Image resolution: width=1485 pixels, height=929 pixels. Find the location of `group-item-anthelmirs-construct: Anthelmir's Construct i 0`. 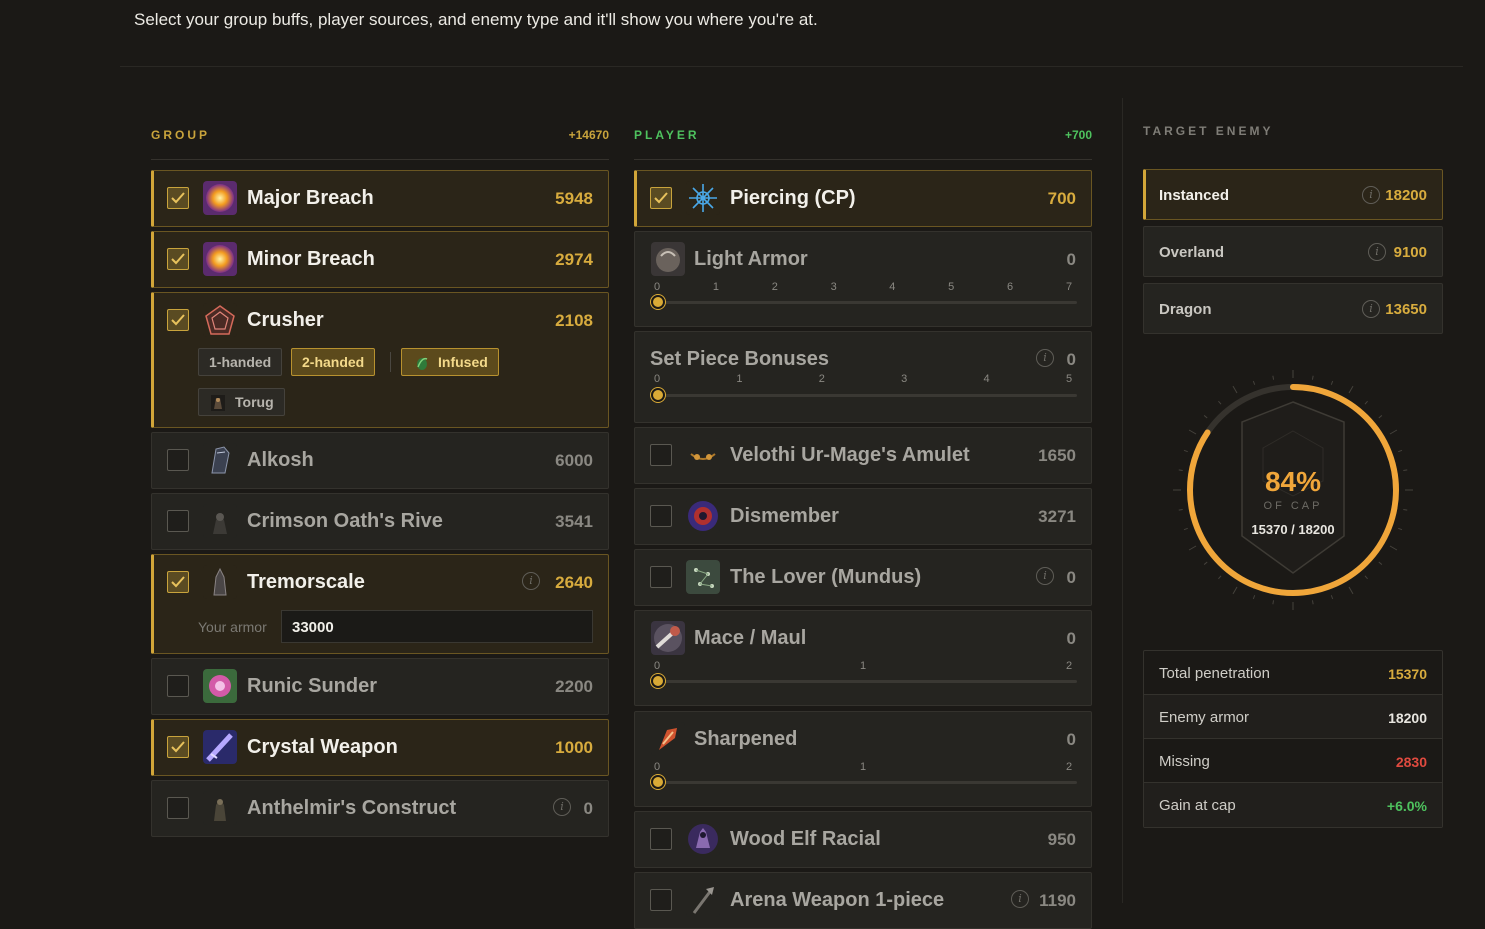

group-item-anthelmirs-construct: Anthelmir's Construct i 0 is located at coordinates (380, 808).